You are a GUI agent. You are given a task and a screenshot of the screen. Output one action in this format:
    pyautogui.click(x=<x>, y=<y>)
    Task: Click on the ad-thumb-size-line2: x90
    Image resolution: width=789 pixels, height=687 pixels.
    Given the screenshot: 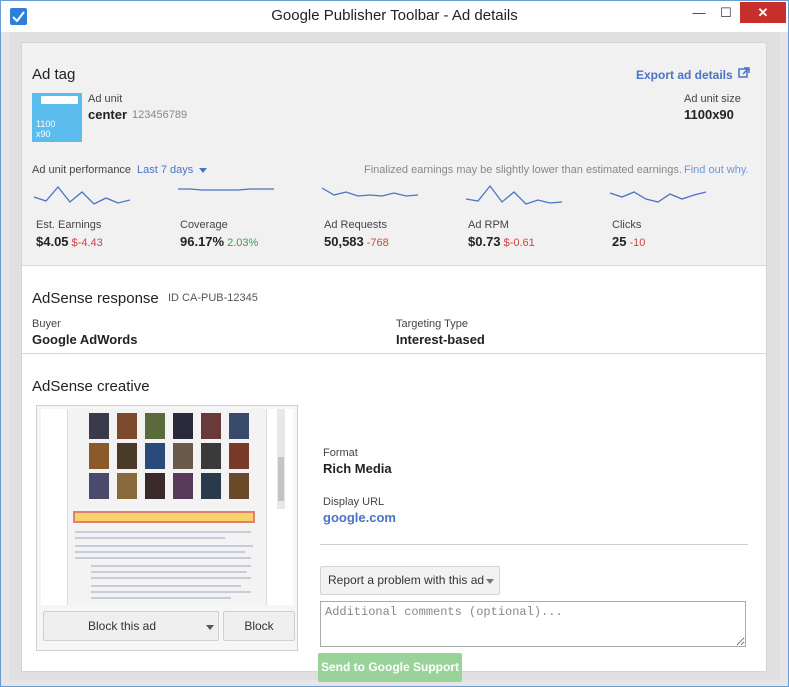 What is the action you would take?
    pyautogui.click(x=43, y=134)
    